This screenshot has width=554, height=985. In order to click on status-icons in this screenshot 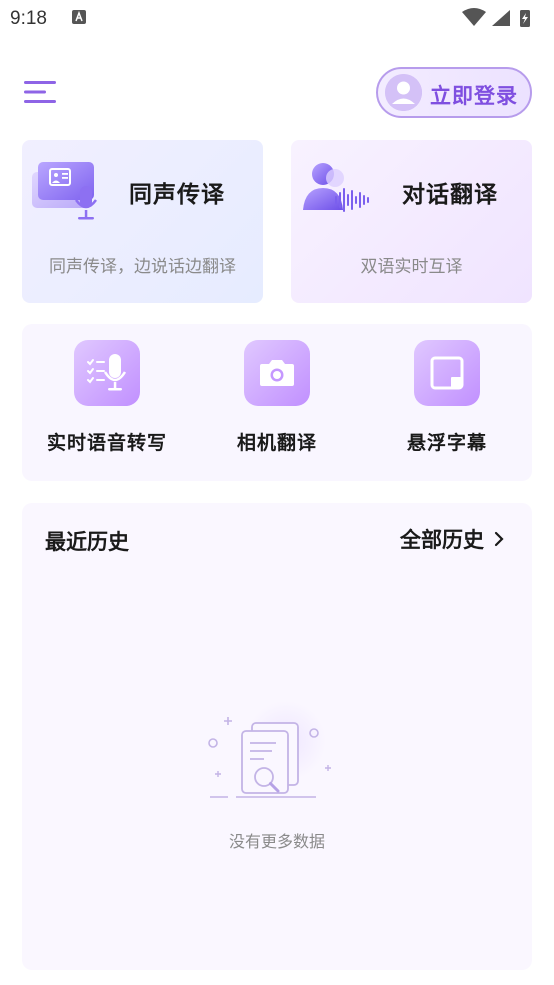, I will do `click(496, 17)`.